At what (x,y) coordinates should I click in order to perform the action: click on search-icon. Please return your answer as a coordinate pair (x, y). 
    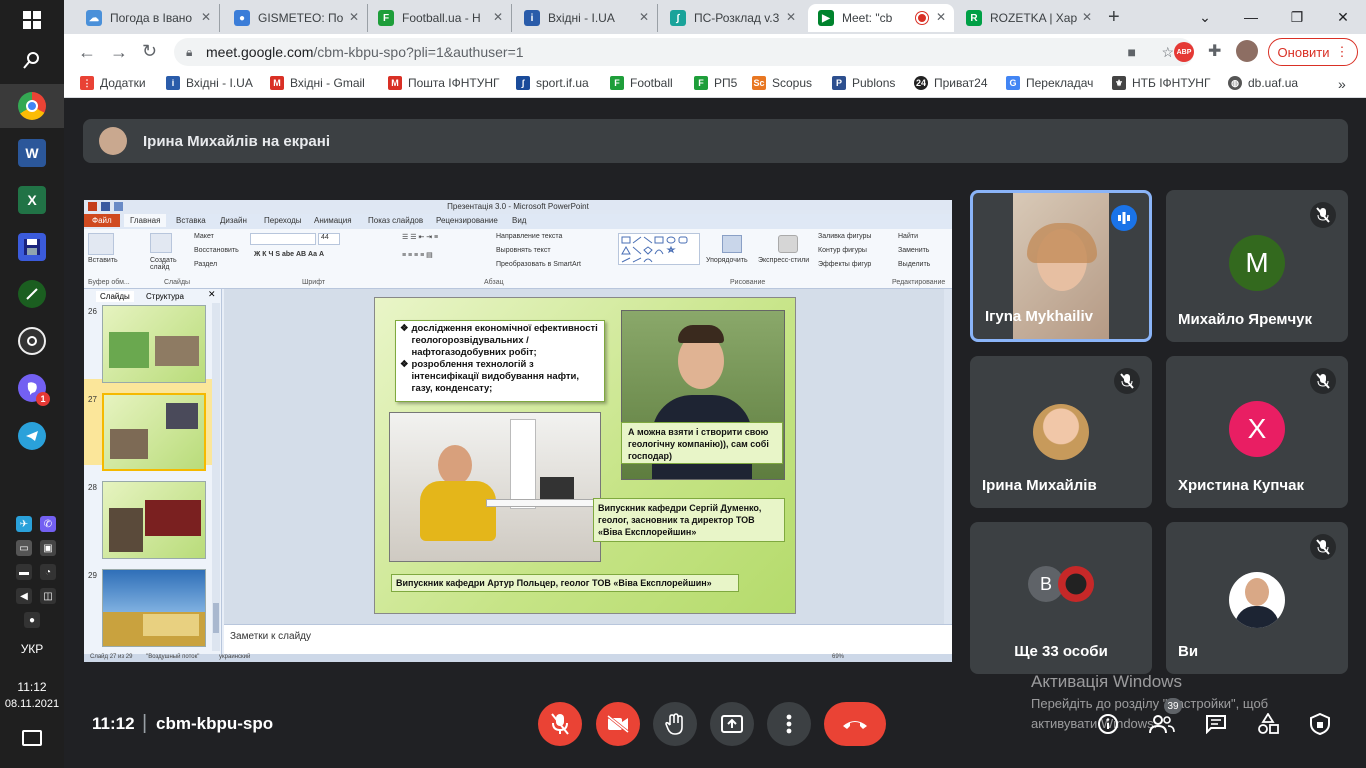
    Looking at the image, I should click on (32, 60).